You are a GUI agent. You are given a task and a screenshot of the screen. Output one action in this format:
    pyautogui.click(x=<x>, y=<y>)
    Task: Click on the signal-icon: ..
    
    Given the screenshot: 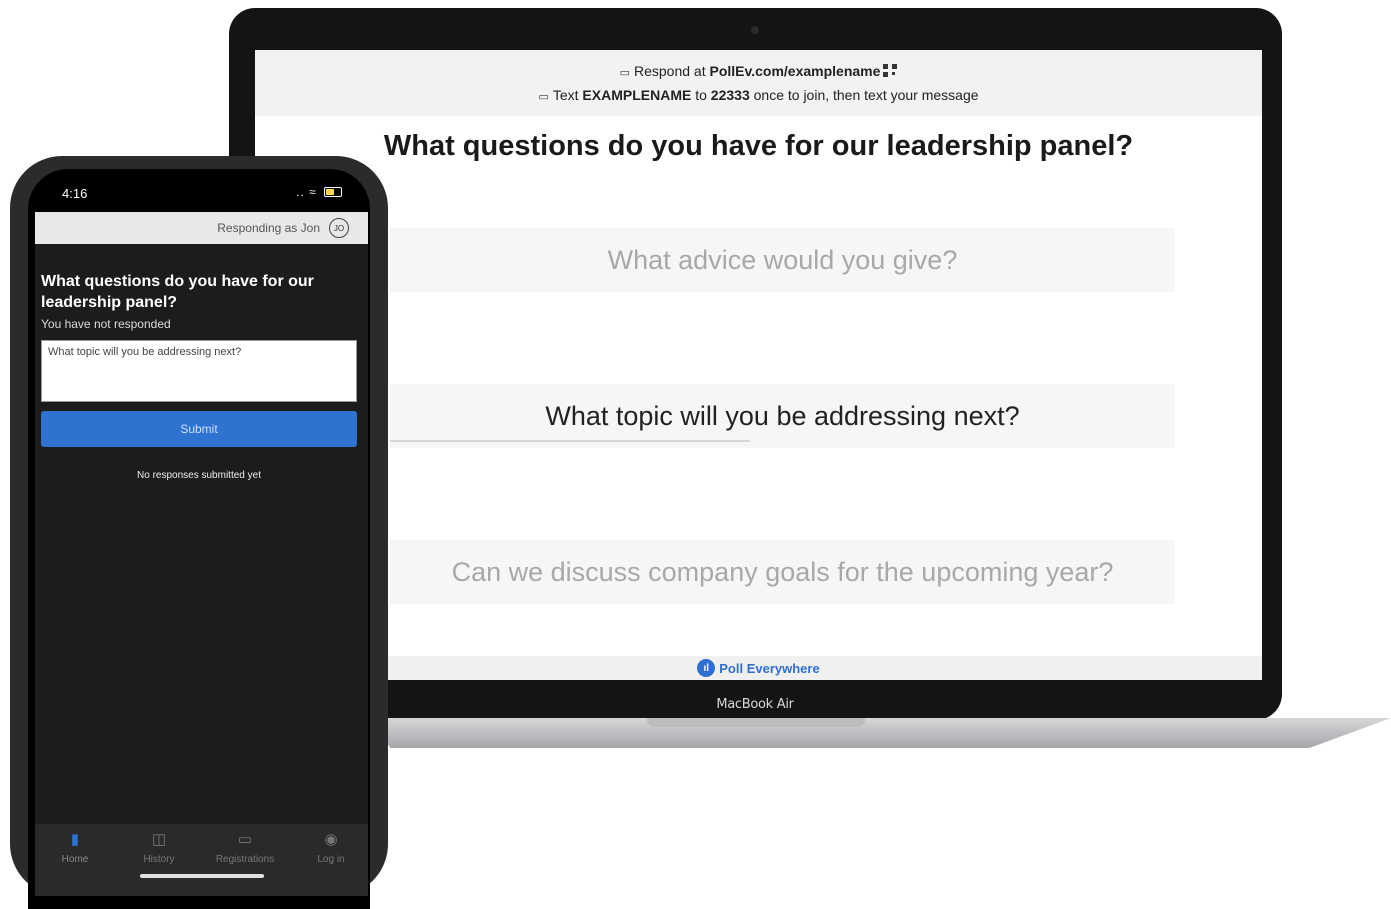 What is the action you would take?
    pyautogui.click(x=300, y=192)
    